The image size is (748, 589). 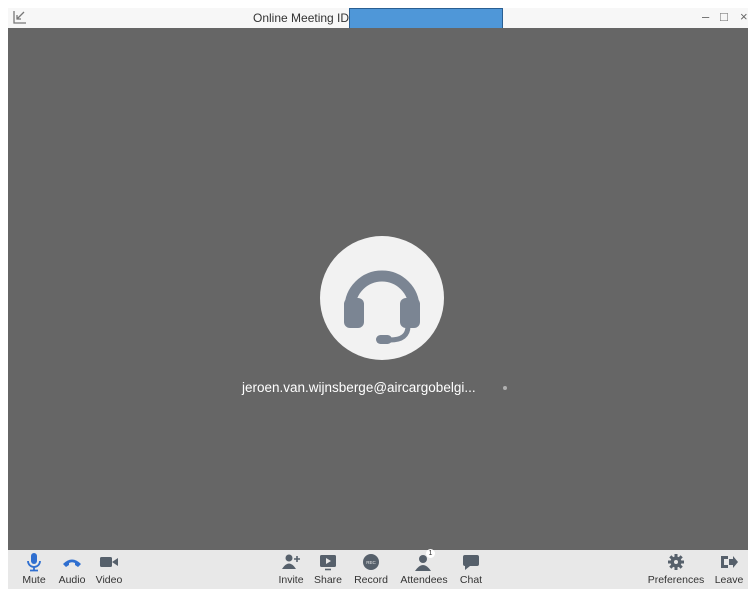 What do you see at coordinates (371, 580) in the screenshot?
I see `record-label: Record` at bounding box center [371, 580].